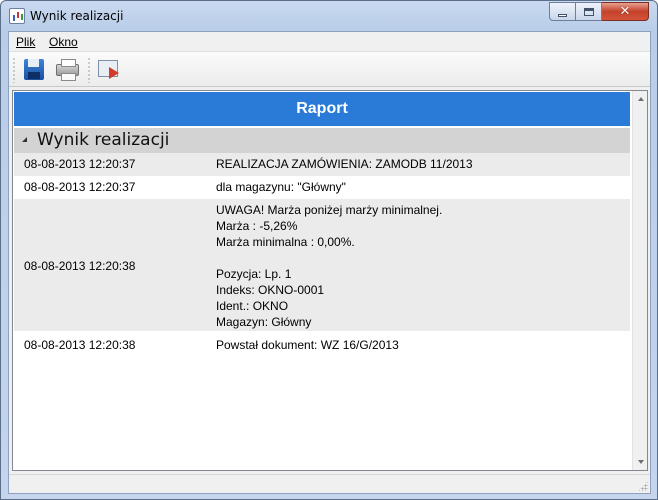 The height and width of the screenshot is (500, 658). I want to click on app-chart-icon, so click(17, 16).